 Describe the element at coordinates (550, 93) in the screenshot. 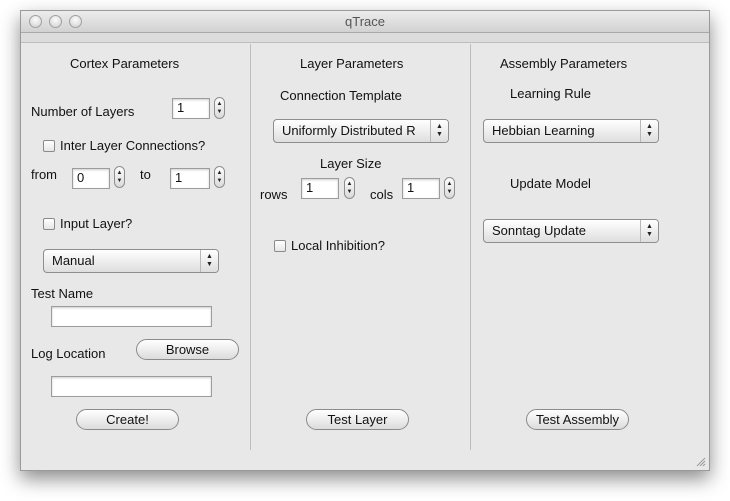

I see `learning-rule-label: Learning Rule` at that location.